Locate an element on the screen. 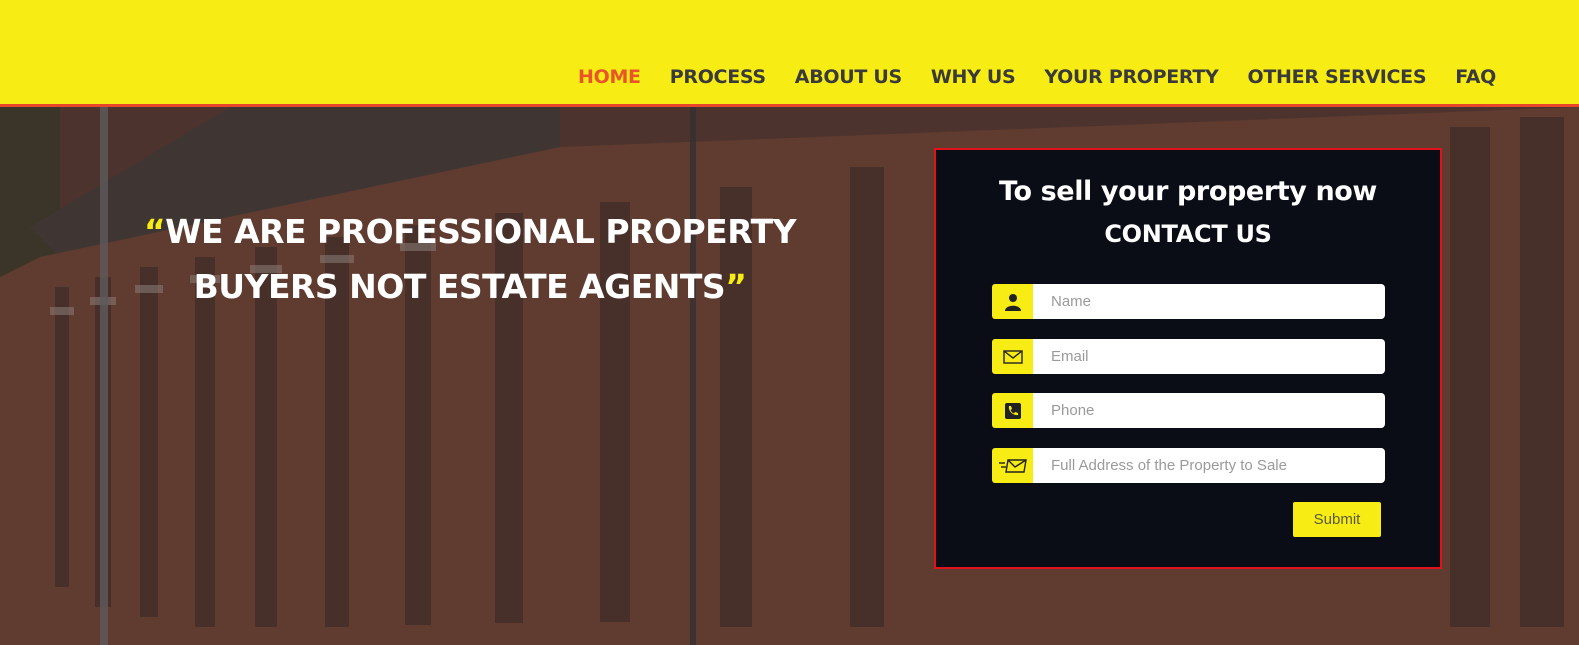  form-subtitle: CONTACT US is located at coordinates (1188, 234).